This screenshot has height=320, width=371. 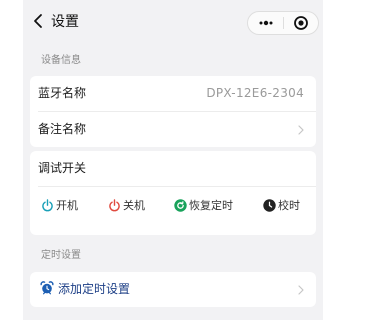 What do you see at coordinates (61, 60) in the screenshot?
I see `device-info-section-title: 设备信息` at bounding box center [61, 60].